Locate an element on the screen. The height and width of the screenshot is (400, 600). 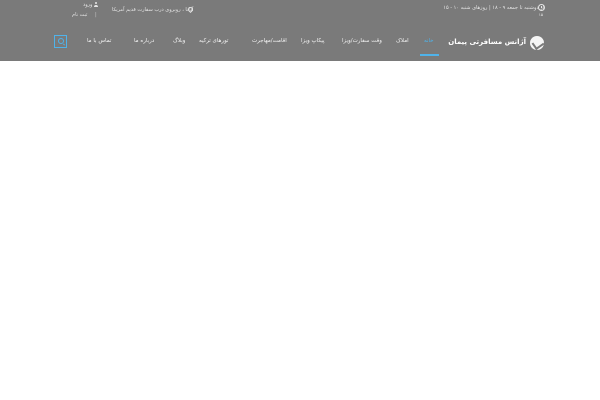
nav-item-visa-pickup: پیکاپ ویزا is located at coordinates (313, 41).